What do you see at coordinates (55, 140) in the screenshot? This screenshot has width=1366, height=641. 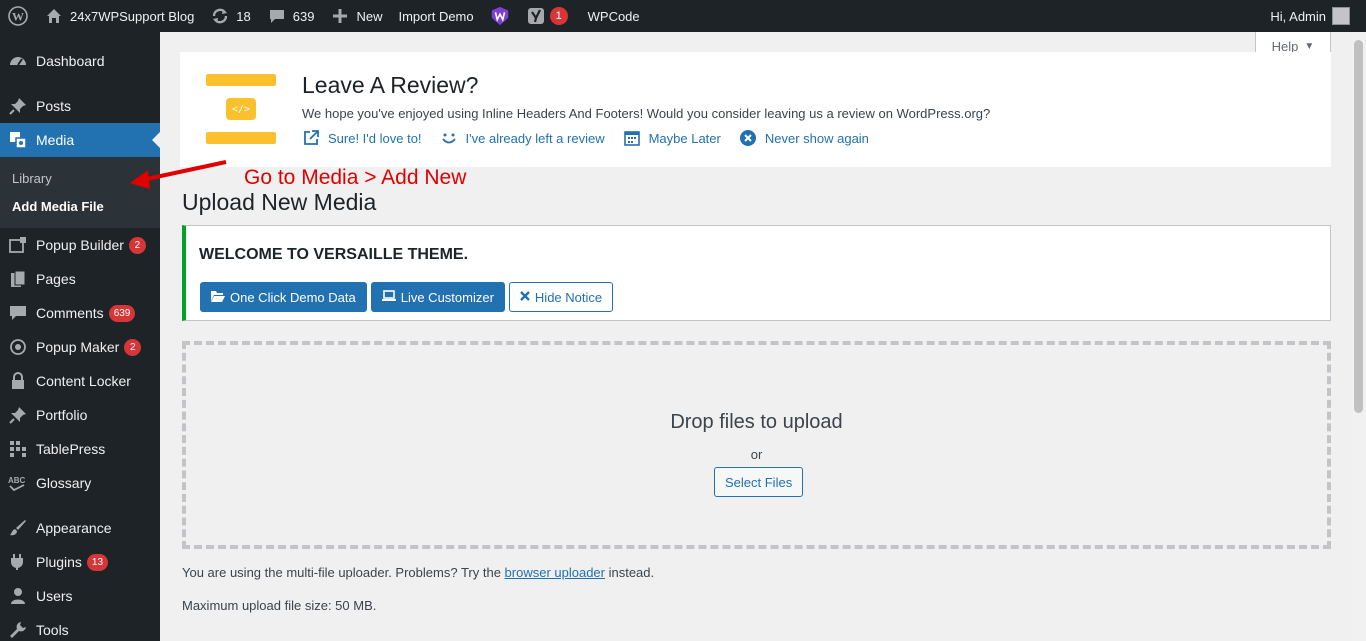 I see `sidebar-item-label: Media` at bounding box center [55, 140].